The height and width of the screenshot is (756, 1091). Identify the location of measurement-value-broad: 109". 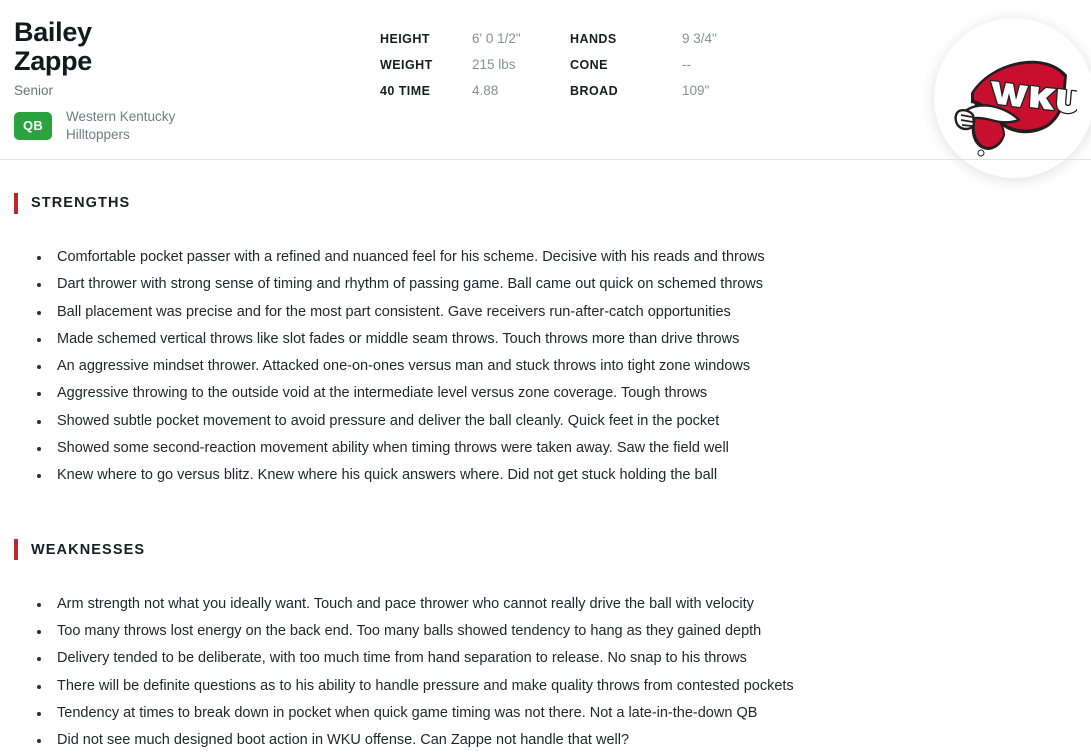
(696, 90).